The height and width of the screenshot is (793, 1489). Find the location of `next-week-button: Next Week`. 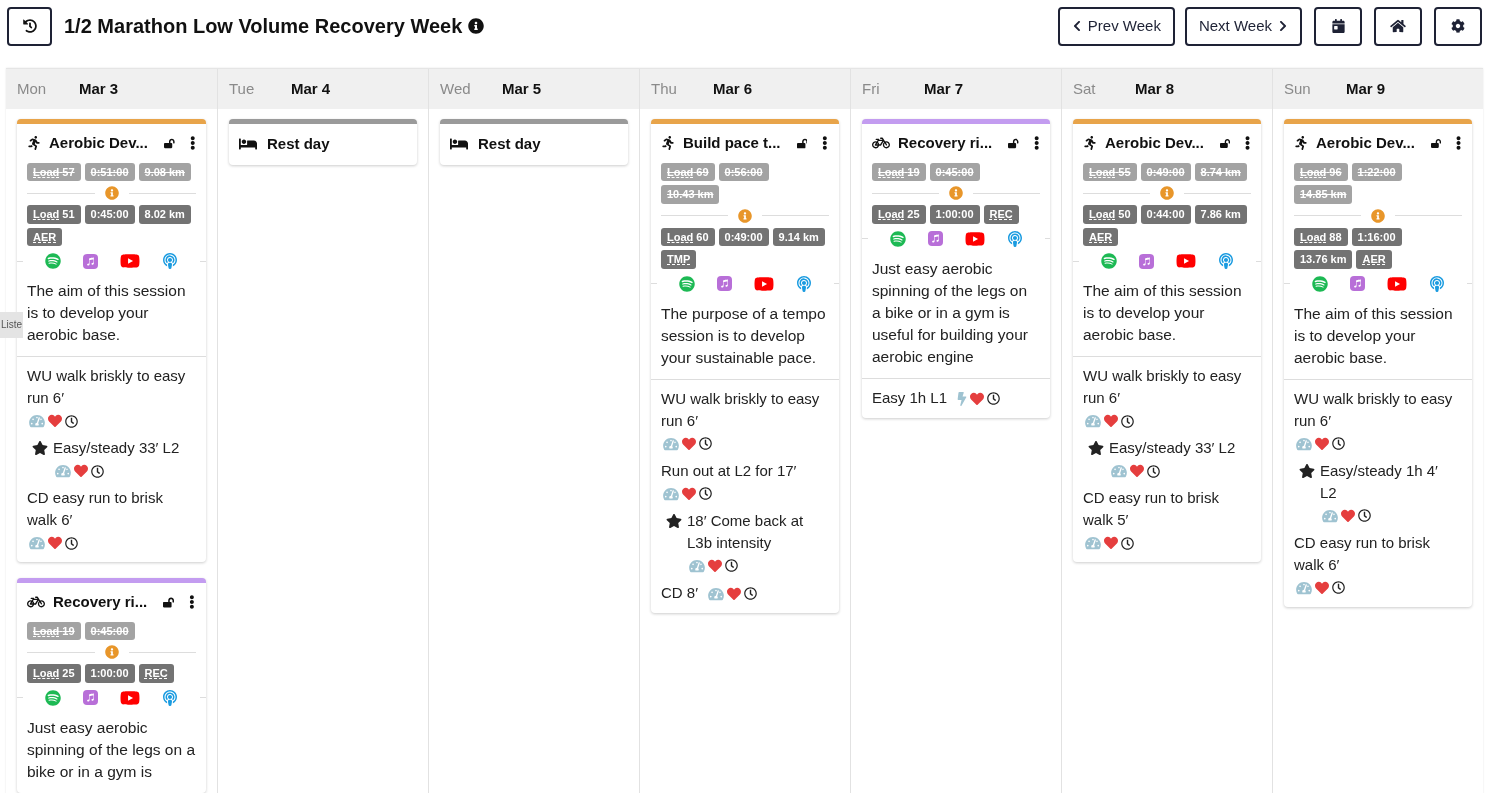

next-week-button: Next Week is located at coordinates (1243, 26).